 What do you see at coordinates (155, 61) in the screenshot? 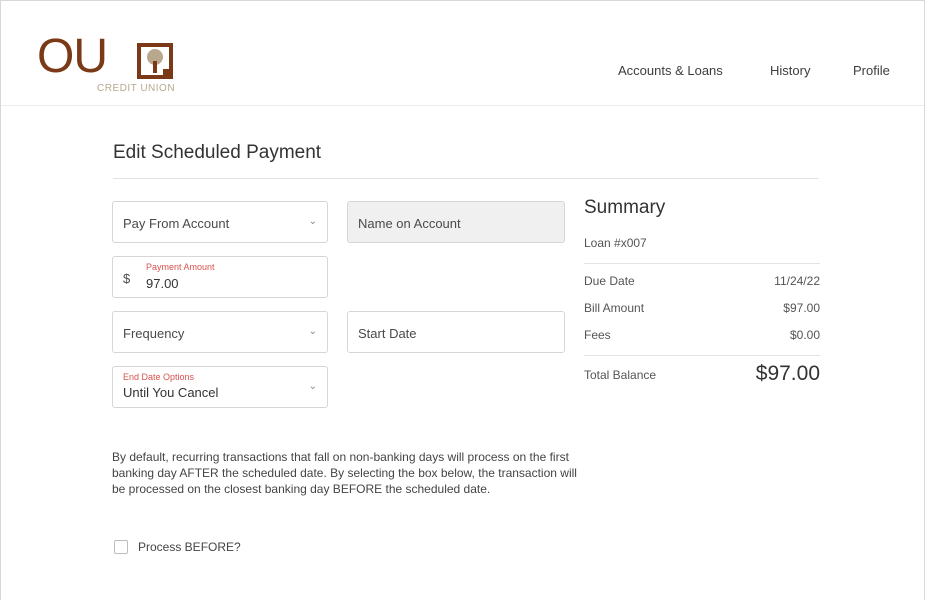
I see `tree-logo-icon` at bounding box center [155, 61].